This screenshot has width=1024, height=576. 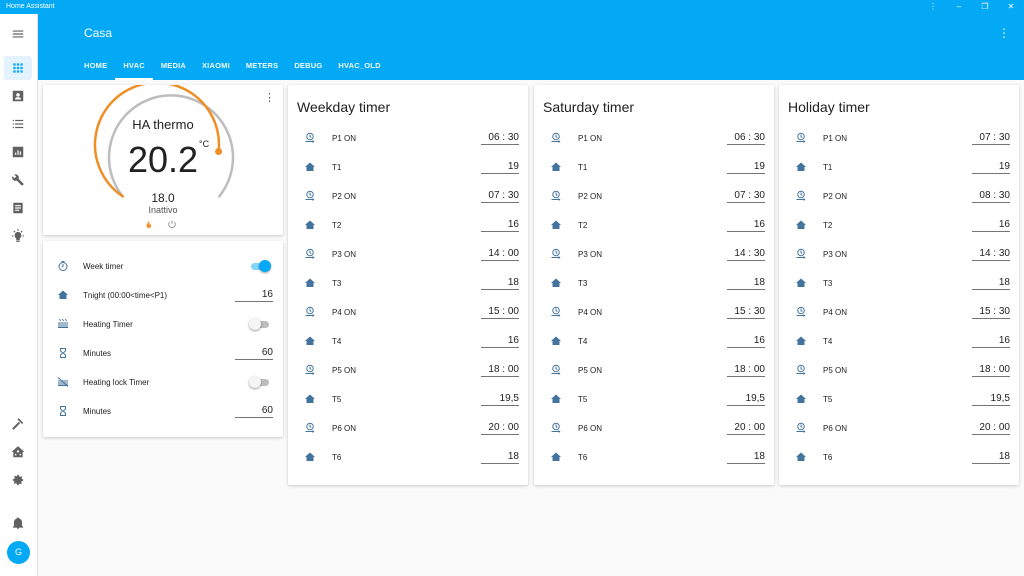 I want to click on week-timer-toggle, so click(x=261, y=266).